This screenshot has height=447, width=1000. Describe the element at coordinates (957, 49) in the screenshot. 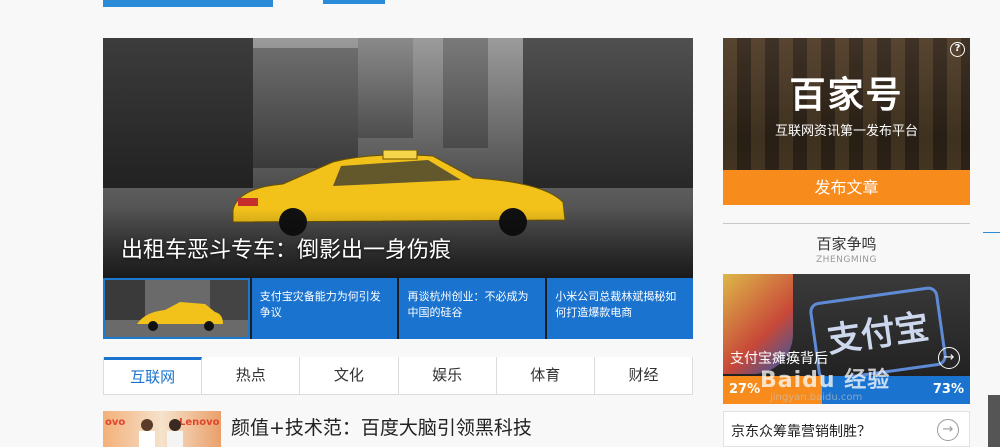

I see `help-icon: ?` at that location.